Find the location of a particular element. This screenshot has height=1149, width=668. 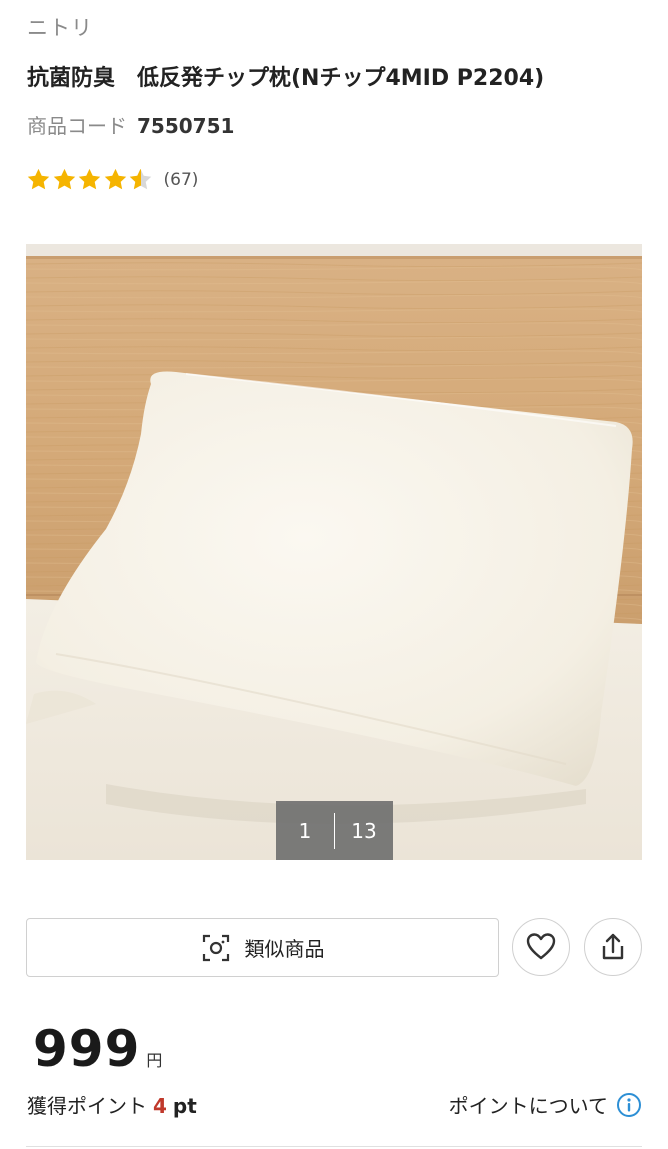

points-value: 4 is located at coordinates (160, 1106).